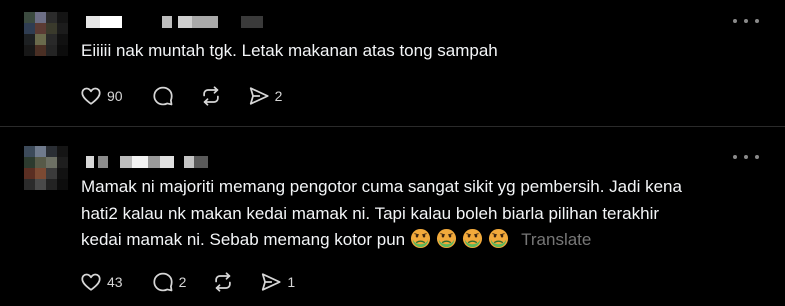  What do you see at coordinates (278, 96) in the screenshot?
I see `share-count: 2` at bounding box center [278, 96].